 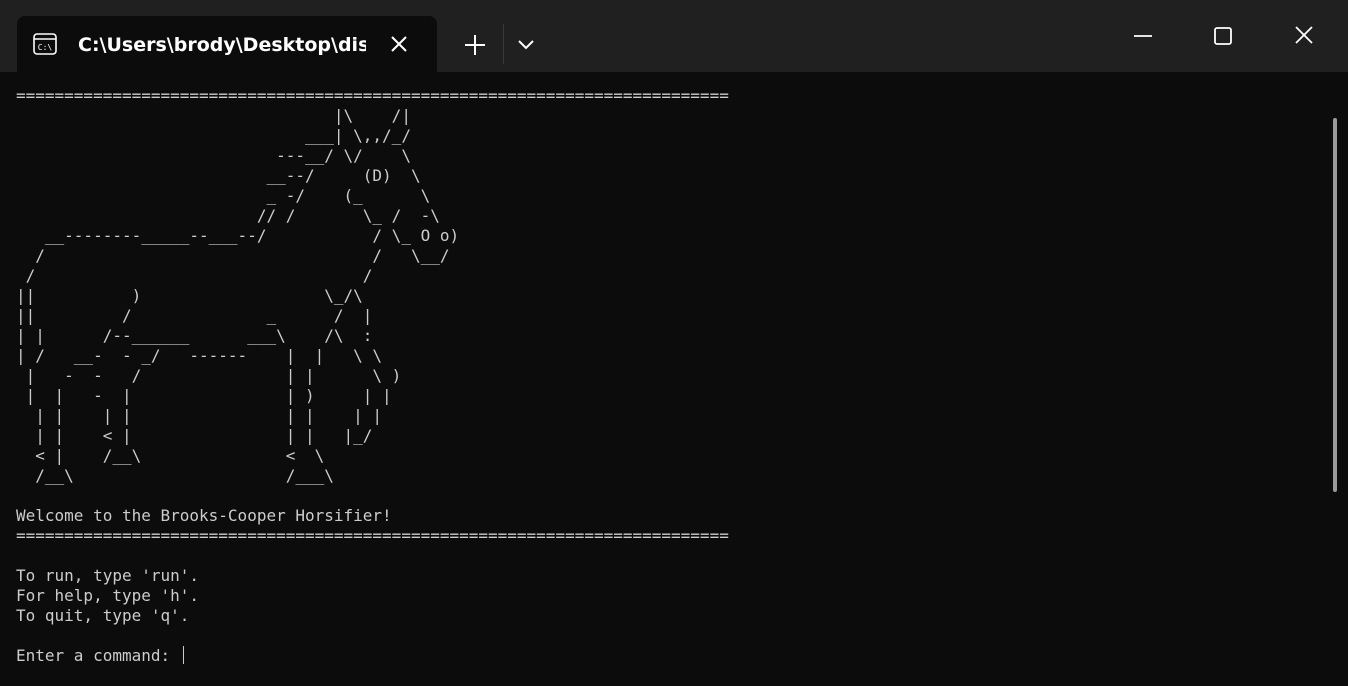 What do you see at coordinates (674, 36) in the screenshot?
I see `title-bar: C:\ C:\Users\brody\Desktop\dist\` at bounding box center [674, 36].